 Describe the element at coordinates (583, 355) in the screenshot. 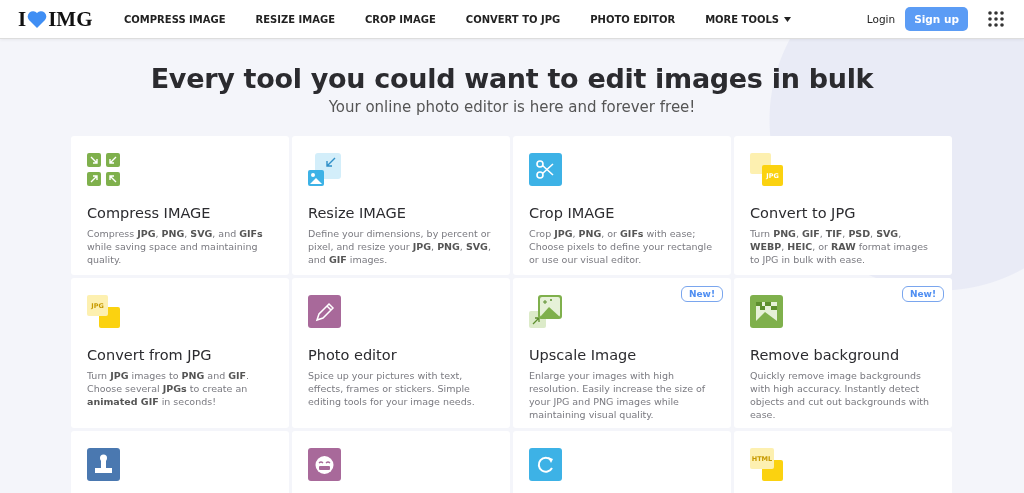

I see `tool-title: Upscale Image` at that location.